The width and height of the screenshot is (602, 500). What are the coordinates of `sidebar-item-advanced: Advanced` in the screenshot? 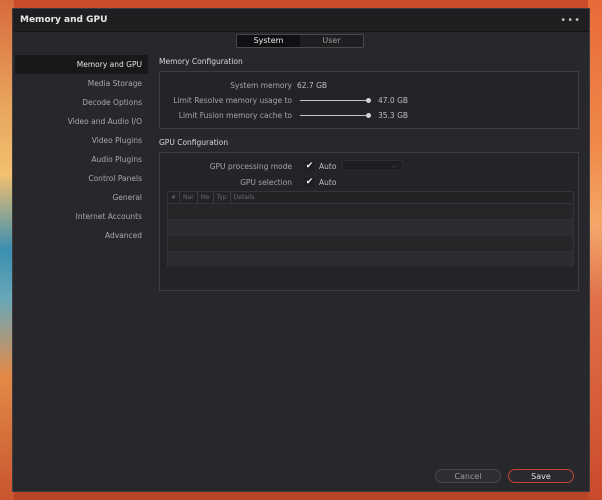 It's located at (81, 235).